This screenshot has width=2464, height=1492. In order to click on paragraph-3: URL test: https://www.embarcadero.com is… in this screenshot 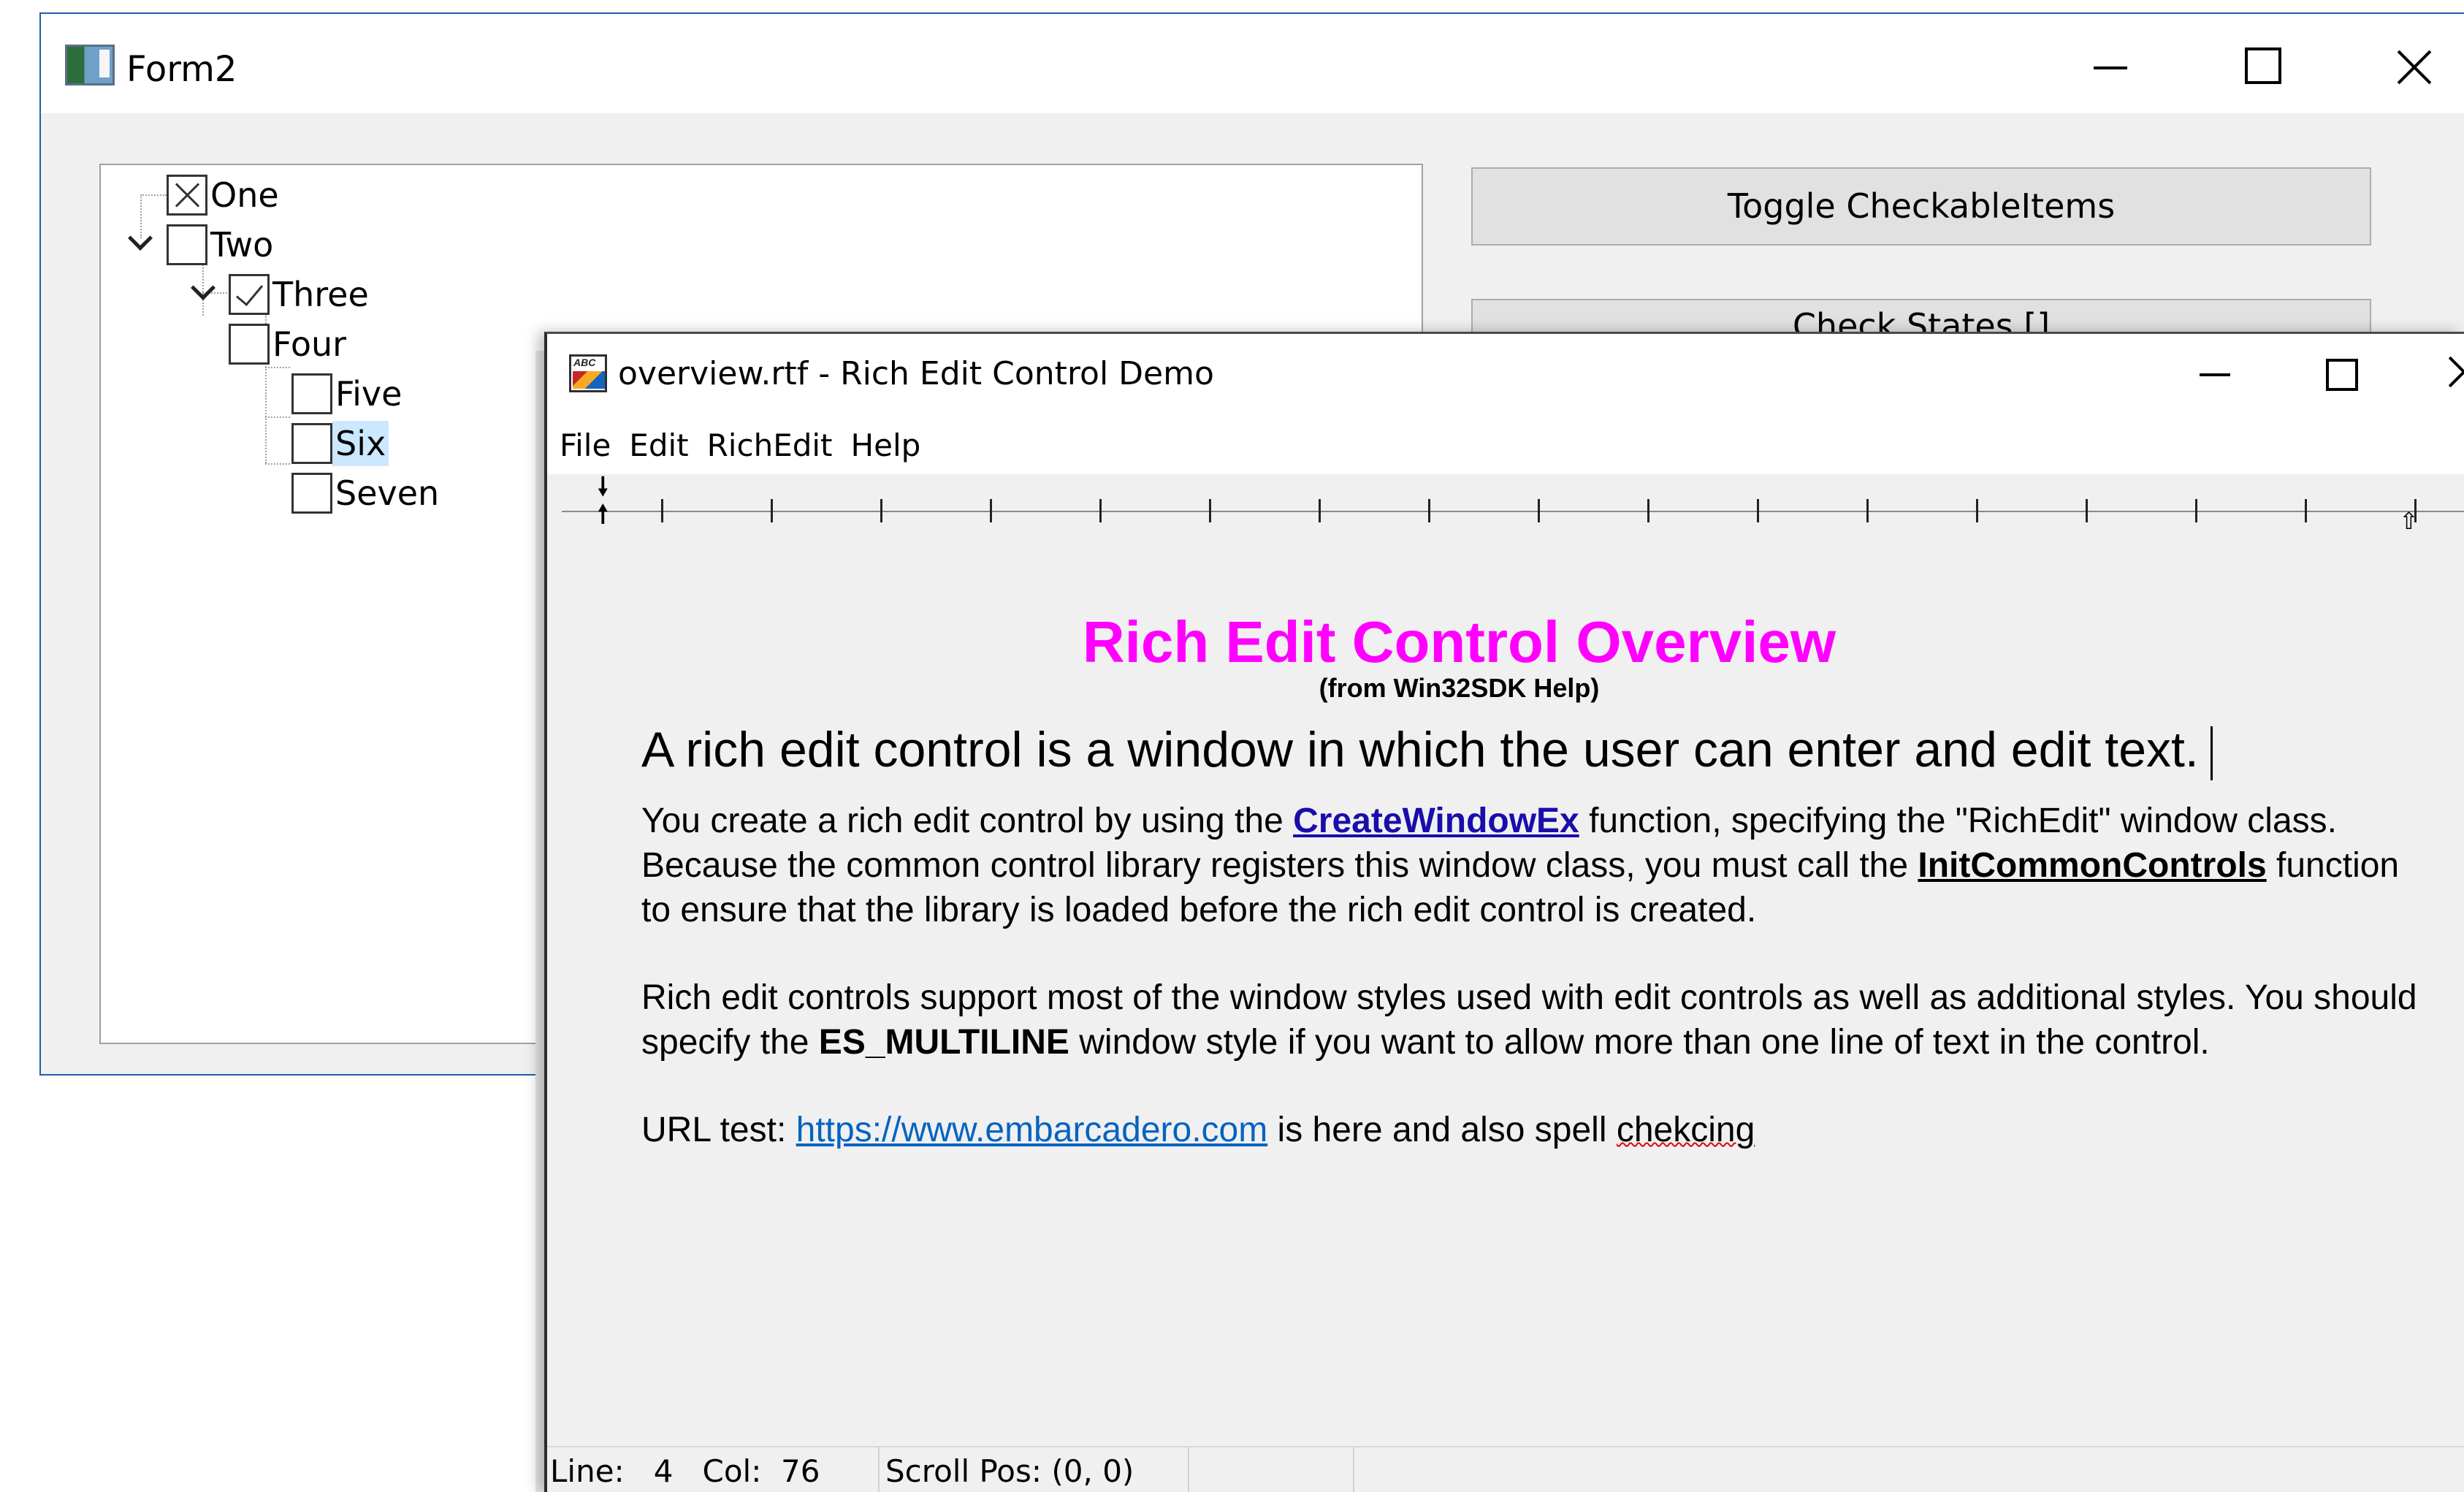, I will do `click(1532, 1130)`.